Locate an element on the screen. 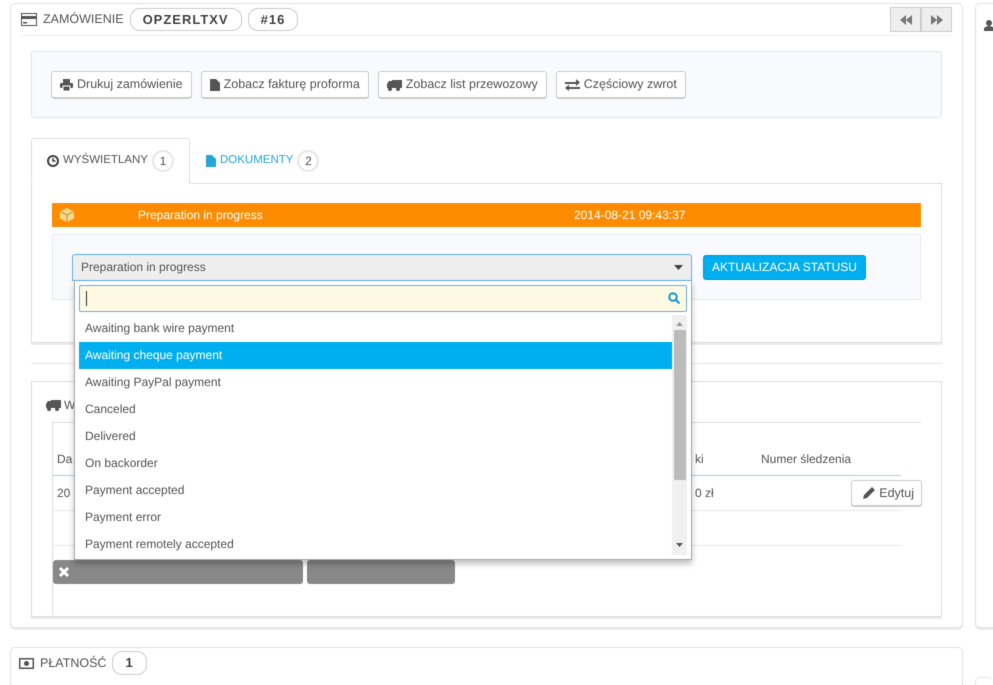 The height and width of the screenshot is (685, 993). action-button: Częściowy zwrot is located at coordinates (621, 84).